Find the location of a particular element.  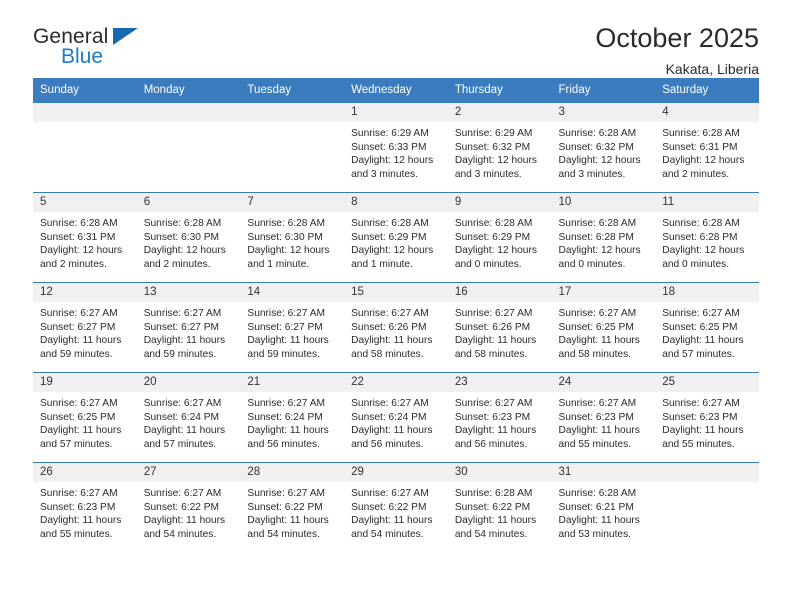

general-blue-logo: General Blue is located at coordinates (98, 48).